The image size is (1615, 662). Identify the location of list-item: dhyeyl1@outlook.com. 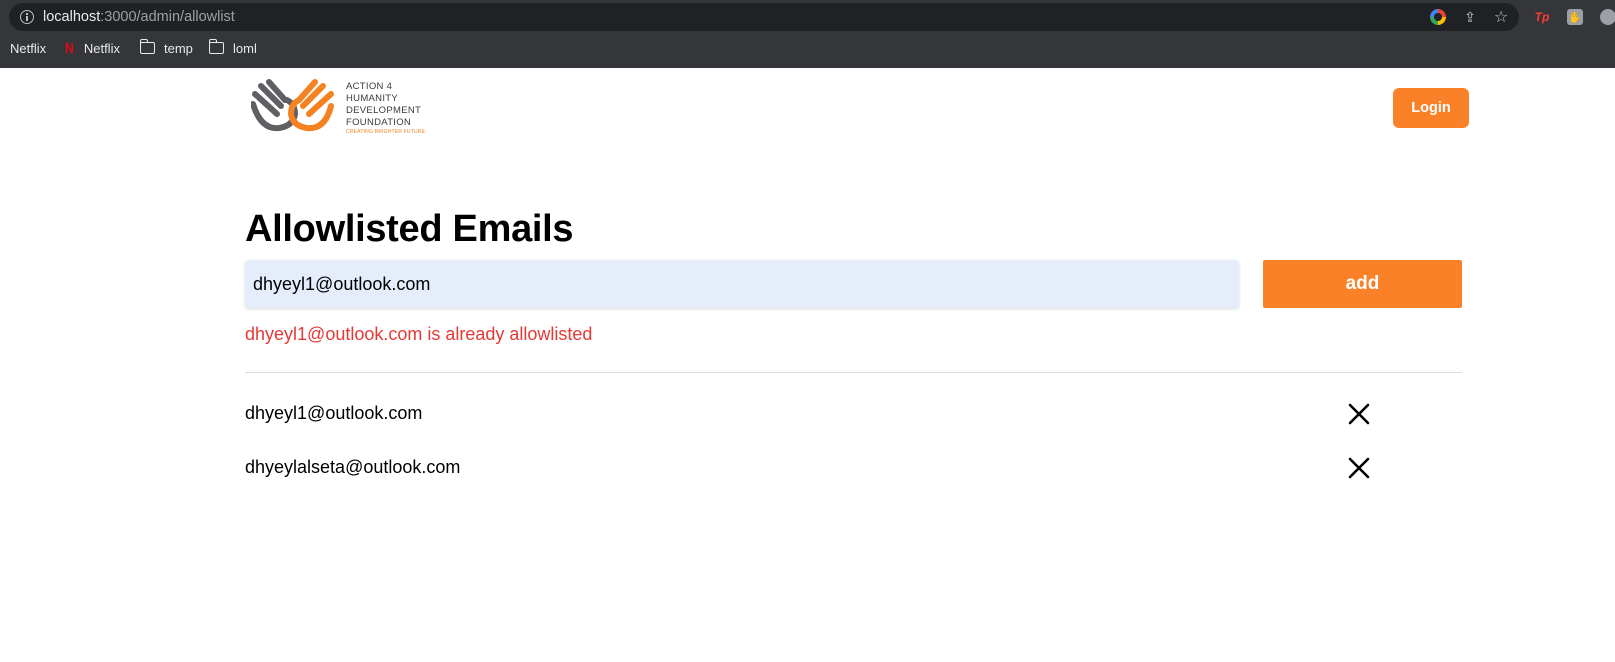
(853, 422).